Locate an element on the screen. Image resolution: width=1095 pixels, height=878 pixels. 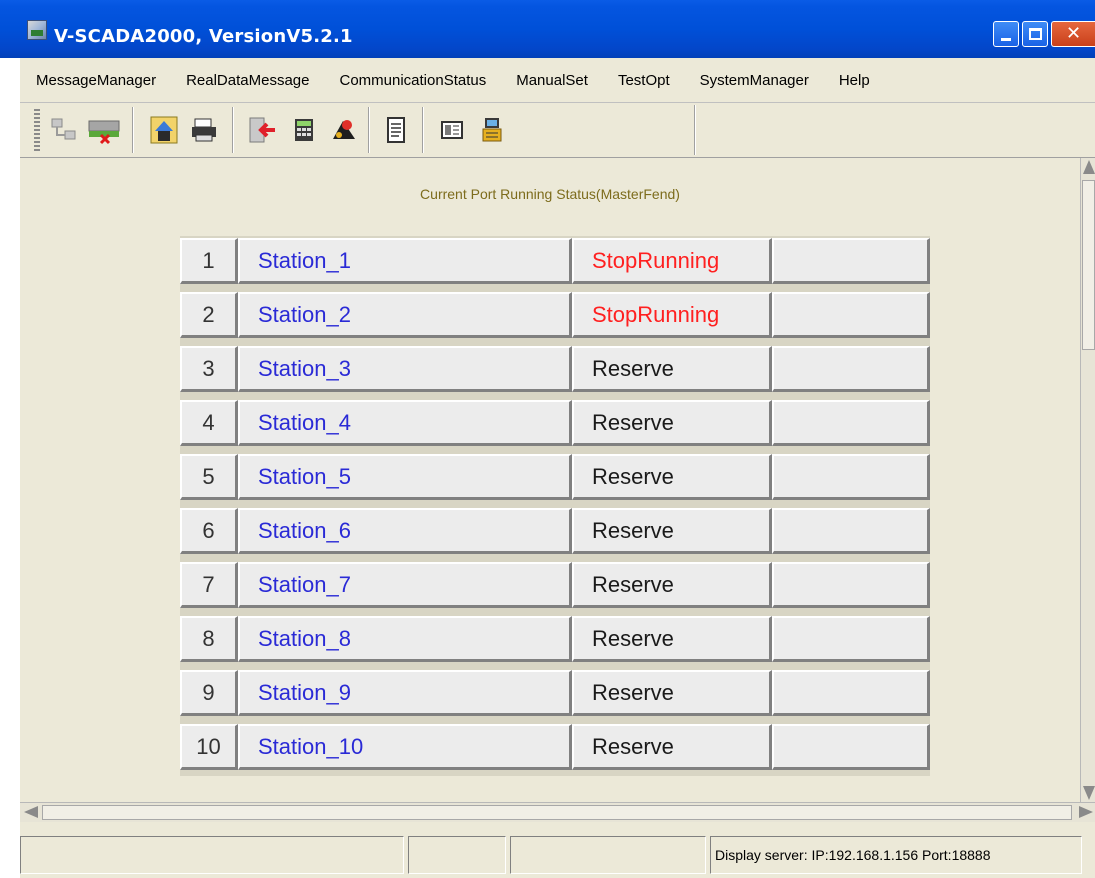
close-icon: ✕ is located at coordinates (1073, 33).